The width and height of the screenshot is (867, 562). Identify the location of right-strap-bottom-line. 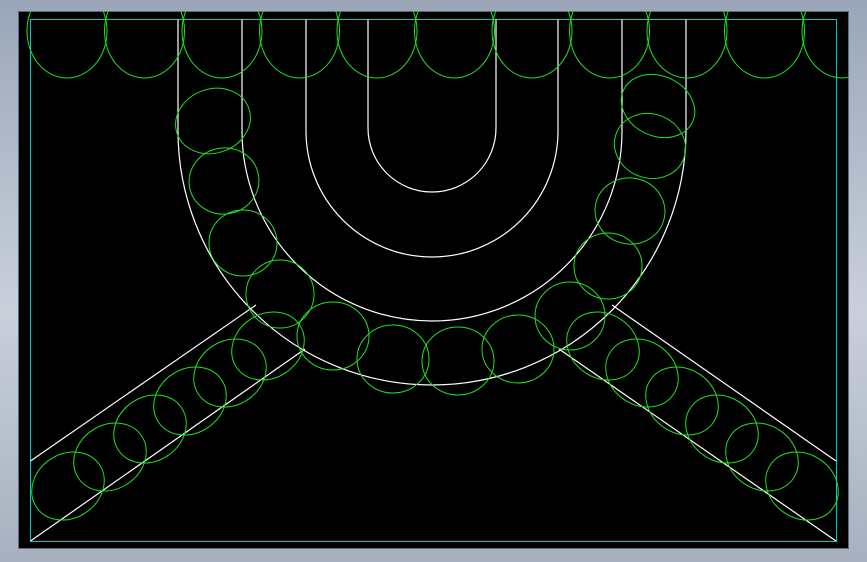
(697, 445).